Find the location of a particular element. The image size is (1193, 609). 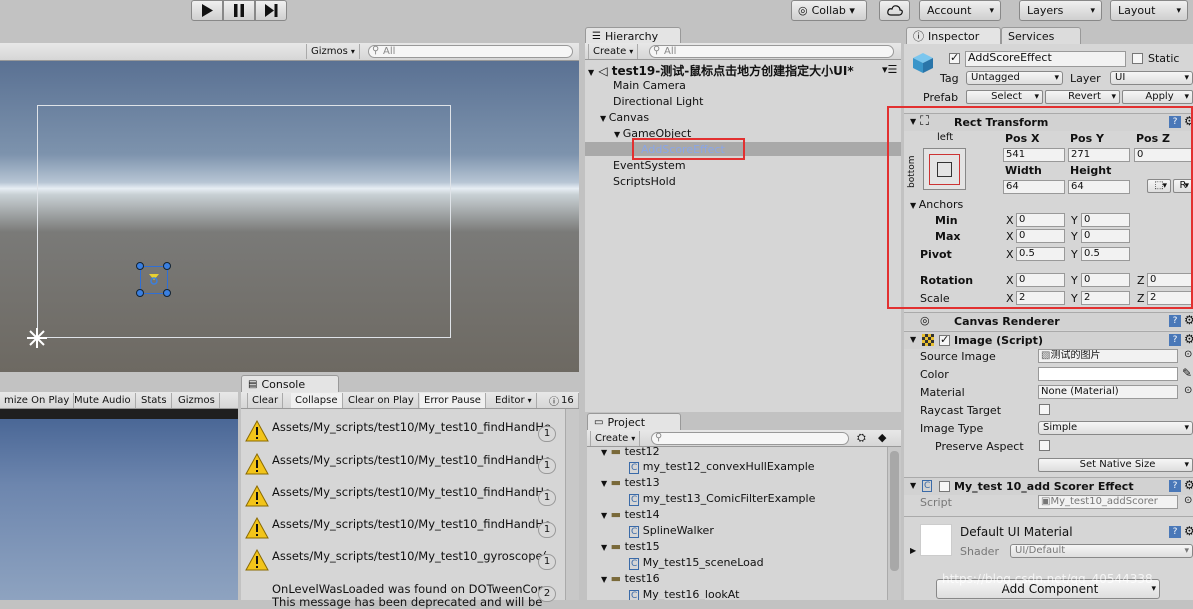

project-script-item: C SplineWalker is located at coordinates (671, 531).